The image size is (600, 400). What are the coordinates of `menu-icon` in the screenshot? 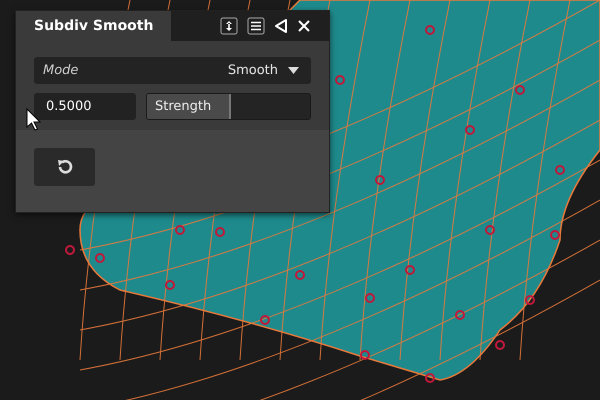 It's located at (256, 26).